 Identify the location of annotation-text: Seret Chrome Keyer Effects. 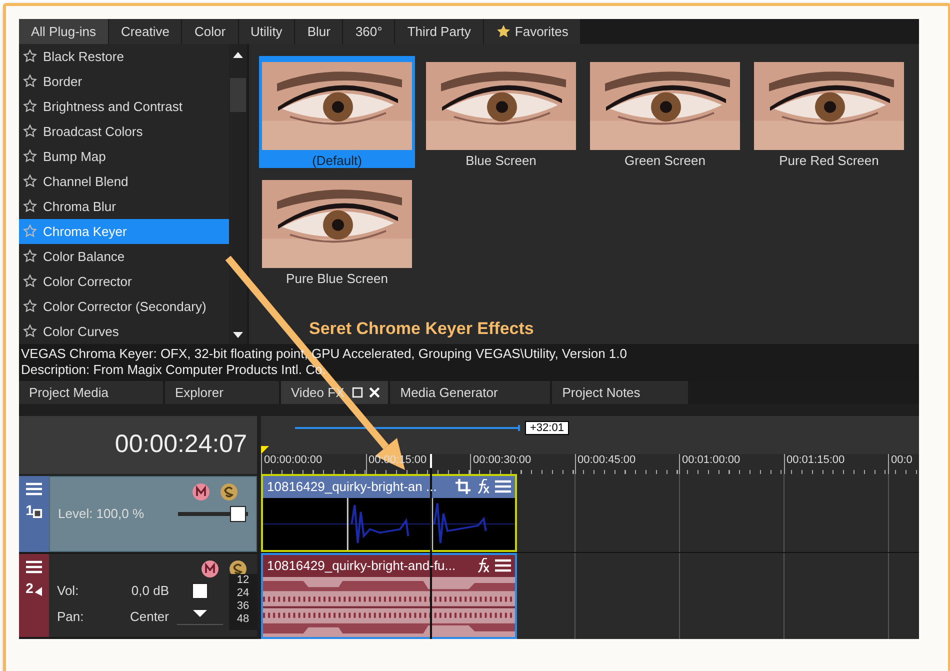
(421, 329).